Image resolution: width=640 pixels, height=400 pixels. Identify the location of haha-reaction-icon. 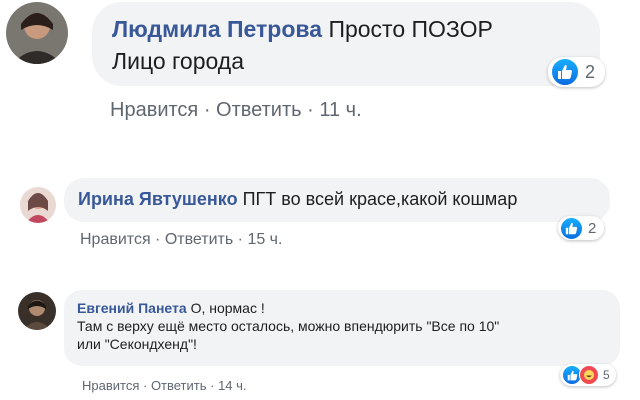
(589, 375).